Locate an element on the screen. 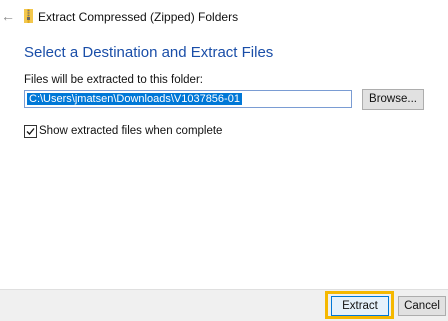  show-files-checkbox is located at coordinates (30, 131).